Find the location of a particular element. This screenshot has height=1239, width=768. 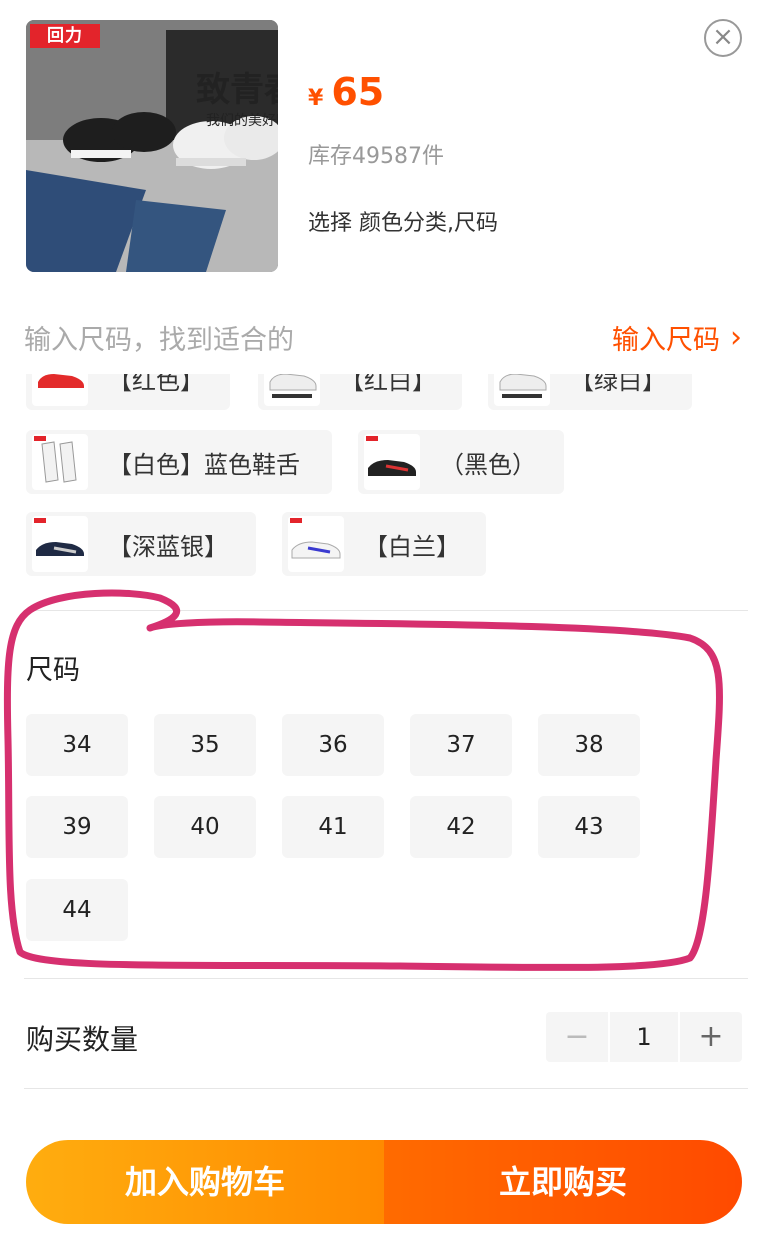

size-finder-link: 输入尺码 › is located at coordinates (677, 337).